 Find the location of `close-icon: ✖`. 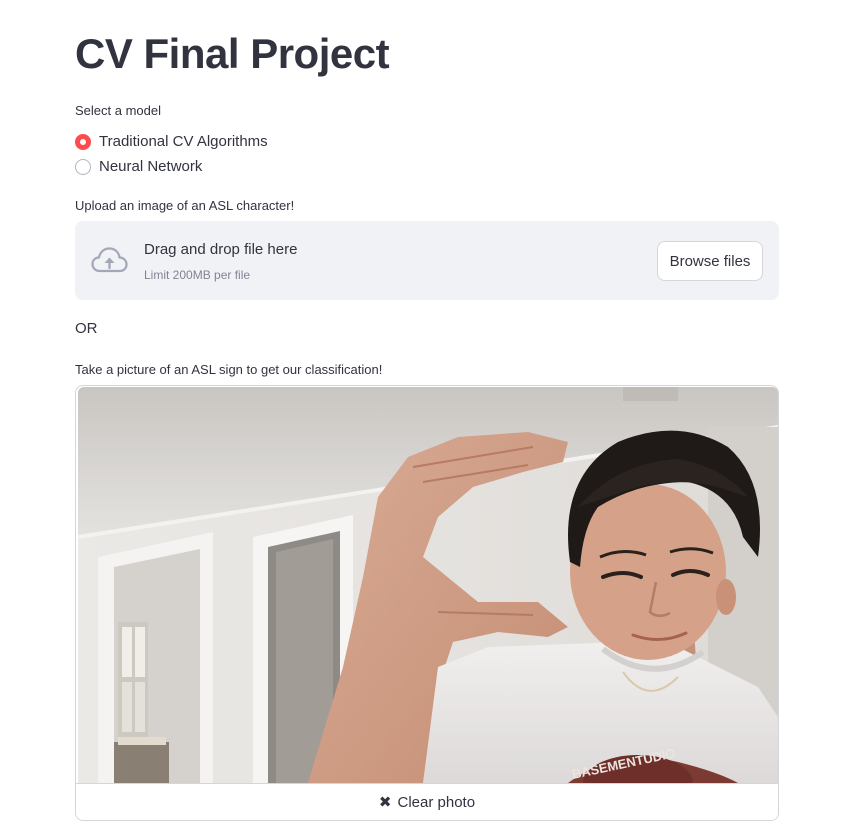

close-icon: ✖ is located at coordinates (385, 802).